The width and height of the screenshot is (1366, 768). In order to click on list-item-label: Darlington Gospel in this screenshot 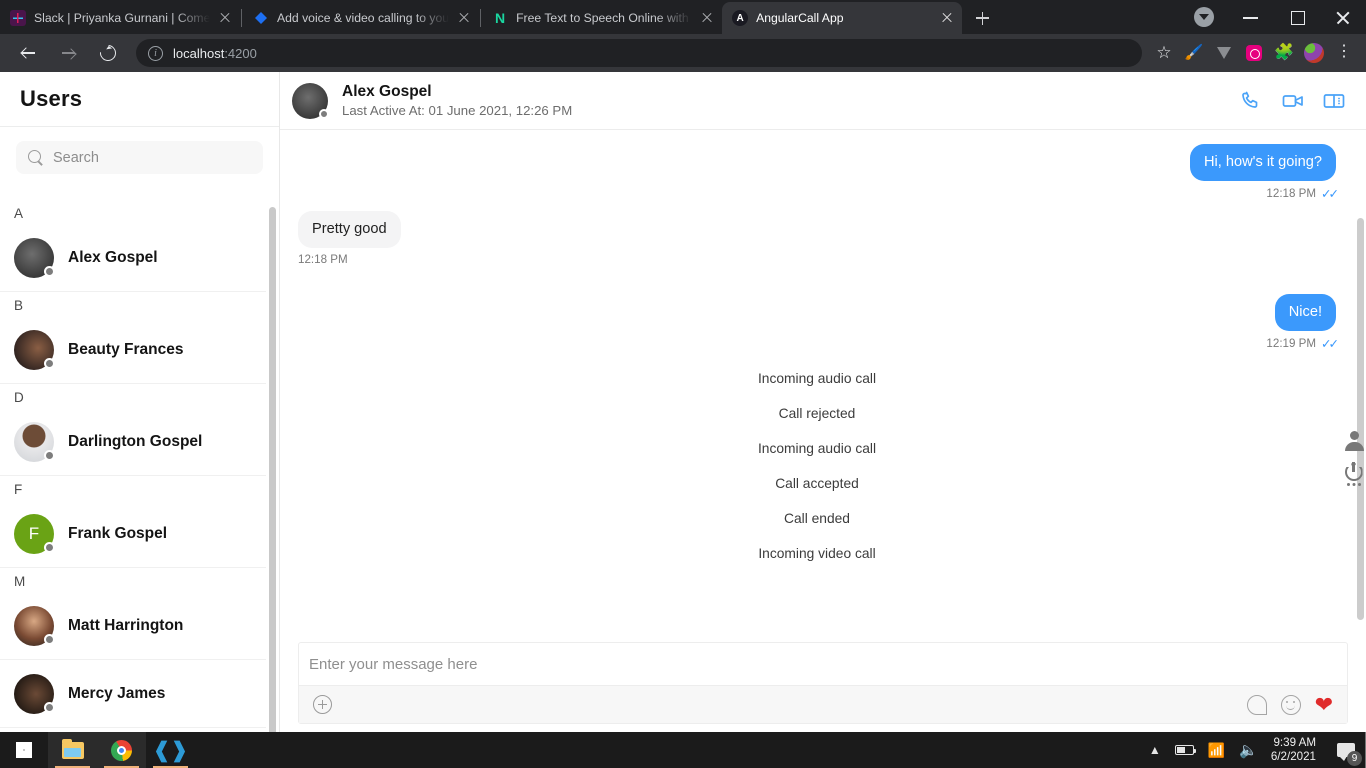, I will do `click(135, 441)`.